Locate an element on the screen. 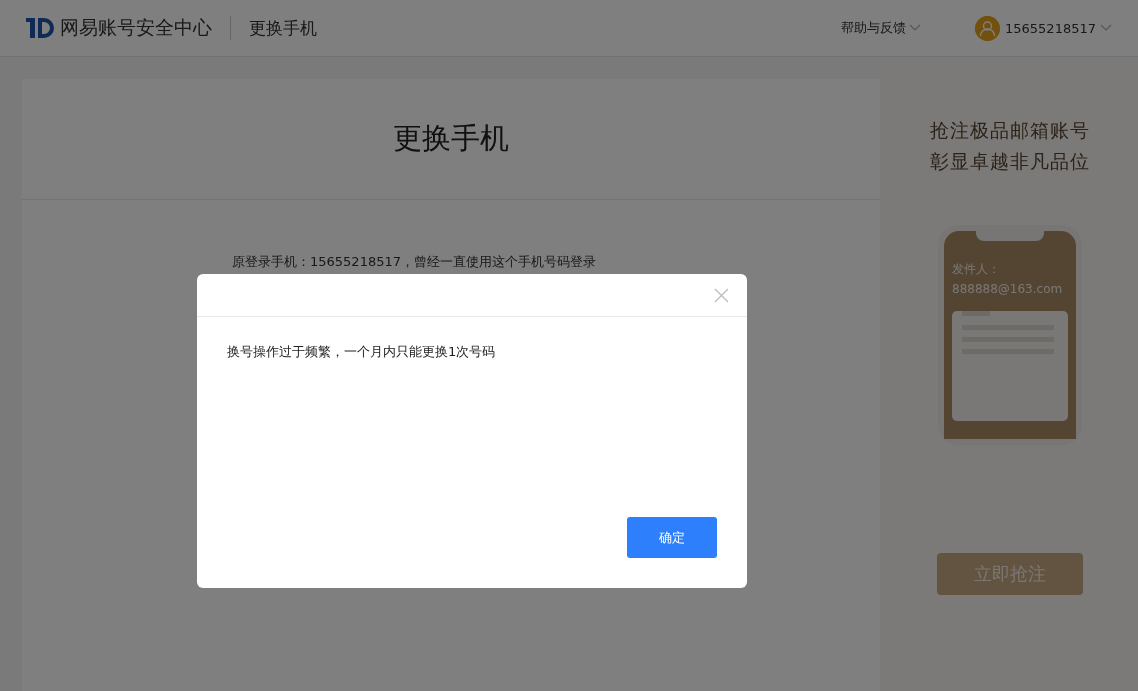 The height and width of the screenshot is (691, 1138). close-icon is located at coordinates (721, 295).